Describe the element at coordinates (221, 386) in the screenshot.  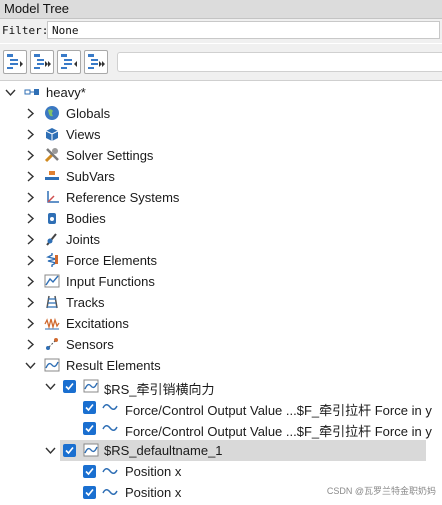
I see `result-set-row: $RS_牵引销横向力` at that location.